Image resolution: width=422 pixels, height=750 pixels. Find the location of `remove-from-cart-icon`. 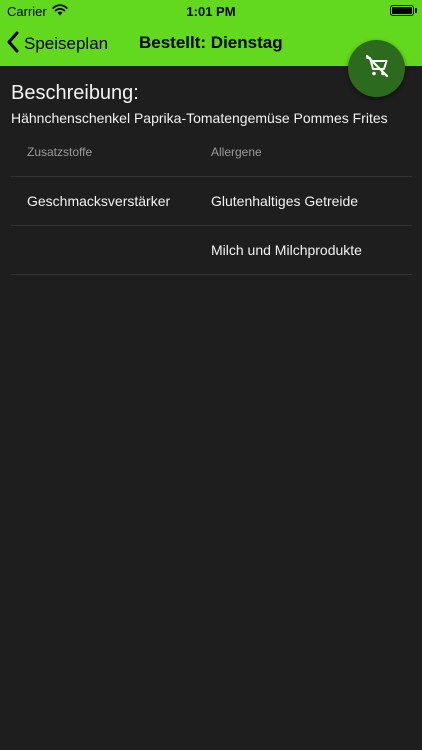

remove-from-cart-icon is located at coordinates (377, 68).